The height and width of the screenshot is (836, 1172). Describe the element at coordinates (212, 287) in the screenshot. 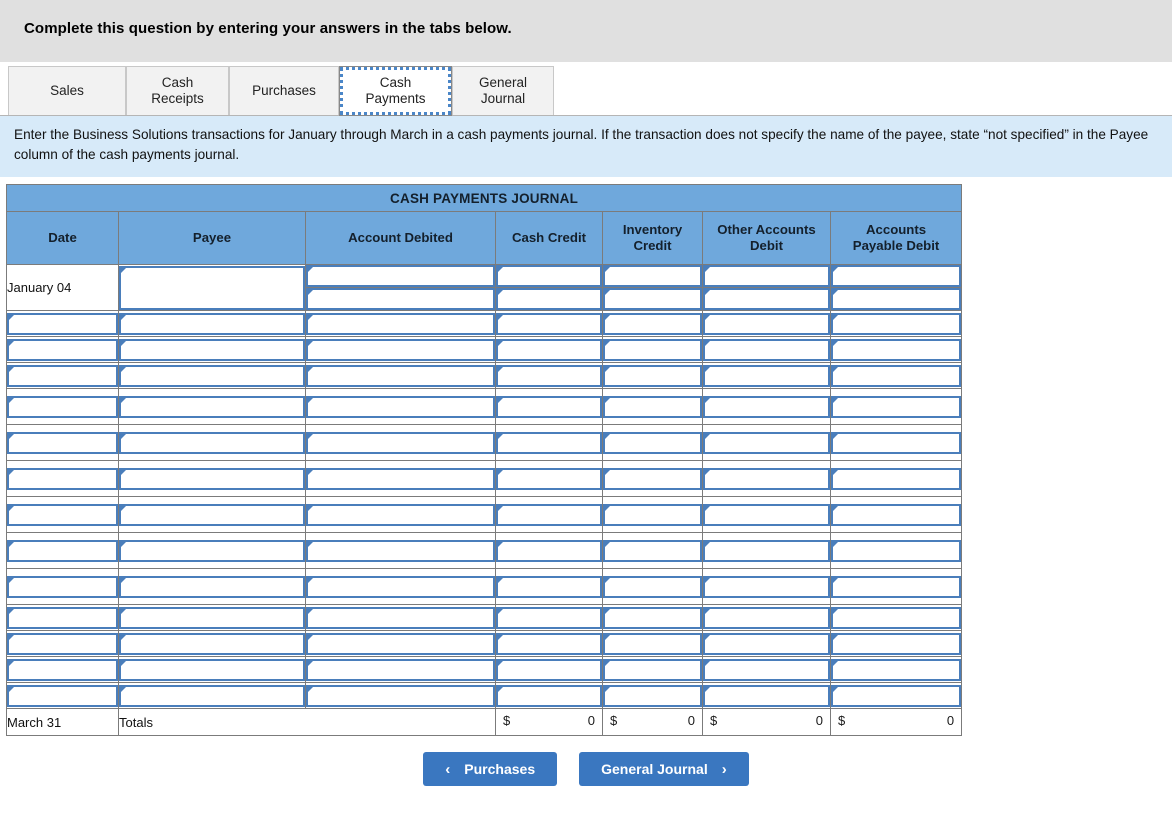

I see `journal-payee-cell` at that location.